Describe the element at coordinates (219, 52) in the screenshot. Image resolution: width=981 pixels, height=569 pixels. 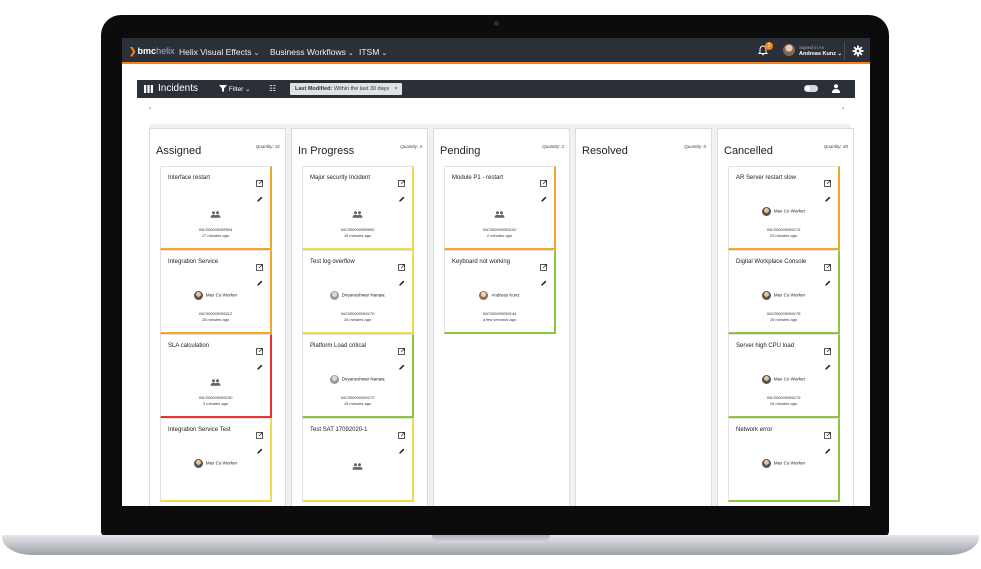
I see `nav-item-helix-visual-effects: Helix Visual Effects ⌄` at that location.